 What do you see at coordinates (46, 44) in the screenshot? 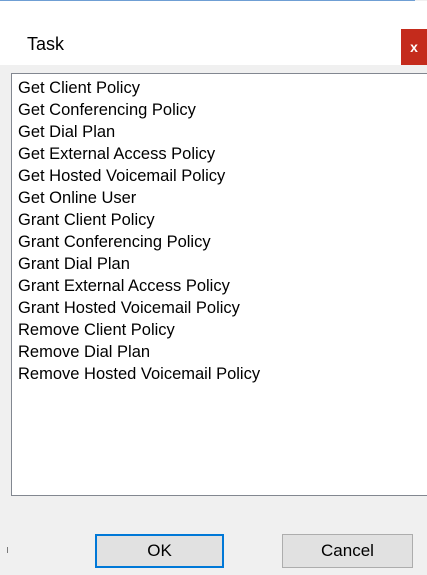
I see `window-title: Task` at bounding box center [46, 44].